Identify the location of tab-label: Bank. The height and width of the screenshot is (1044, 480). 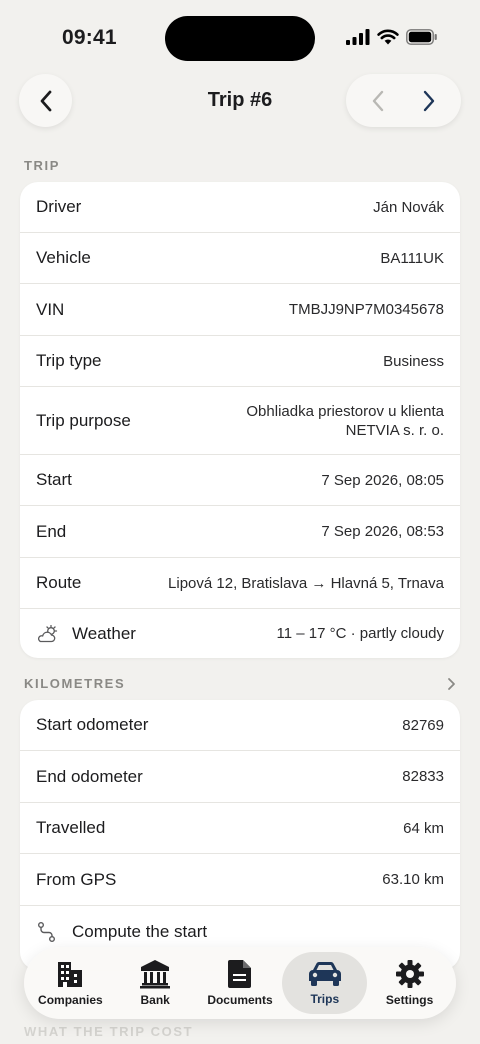
(155, 1000).